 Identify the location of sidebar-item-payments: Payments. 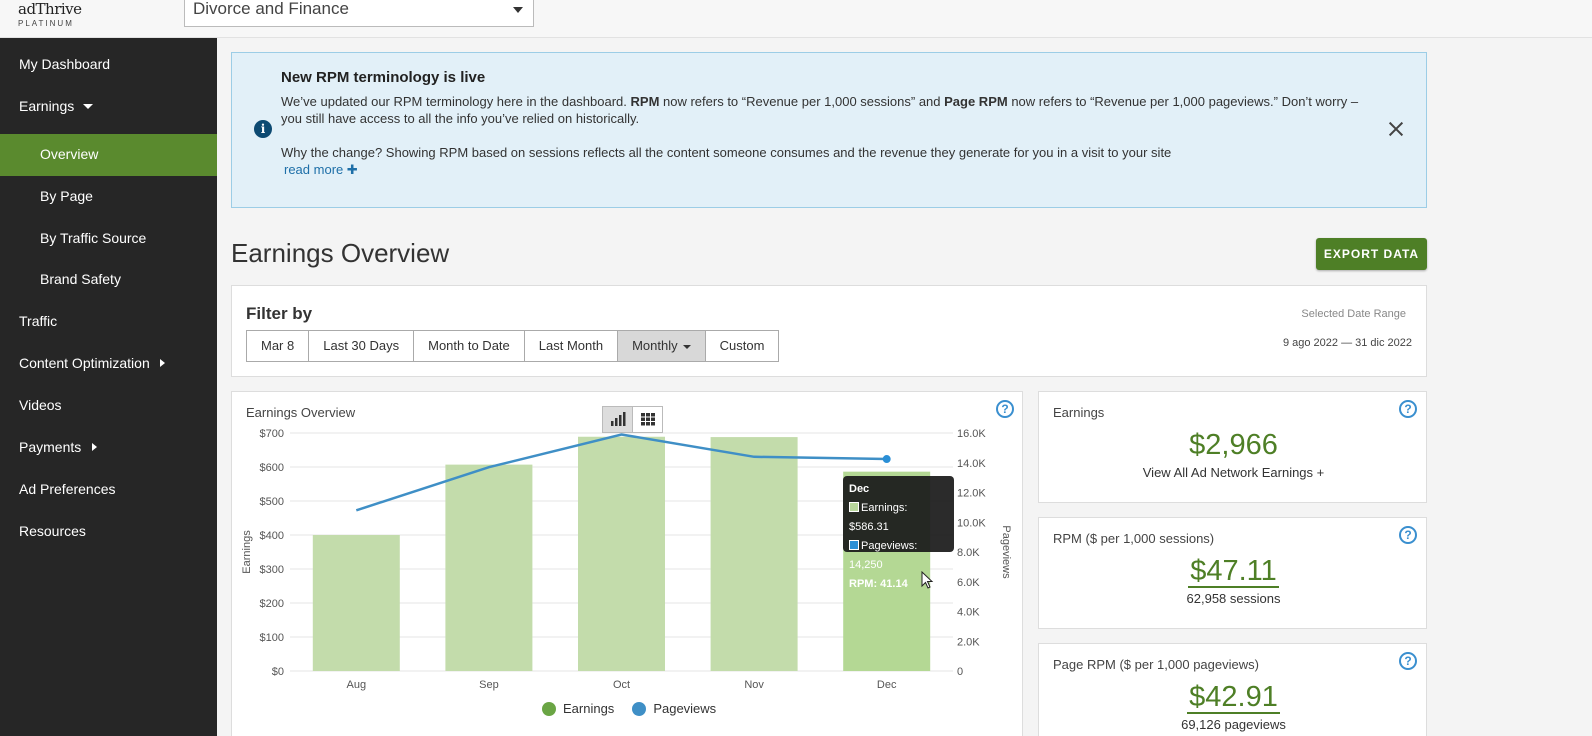
(108, 448).